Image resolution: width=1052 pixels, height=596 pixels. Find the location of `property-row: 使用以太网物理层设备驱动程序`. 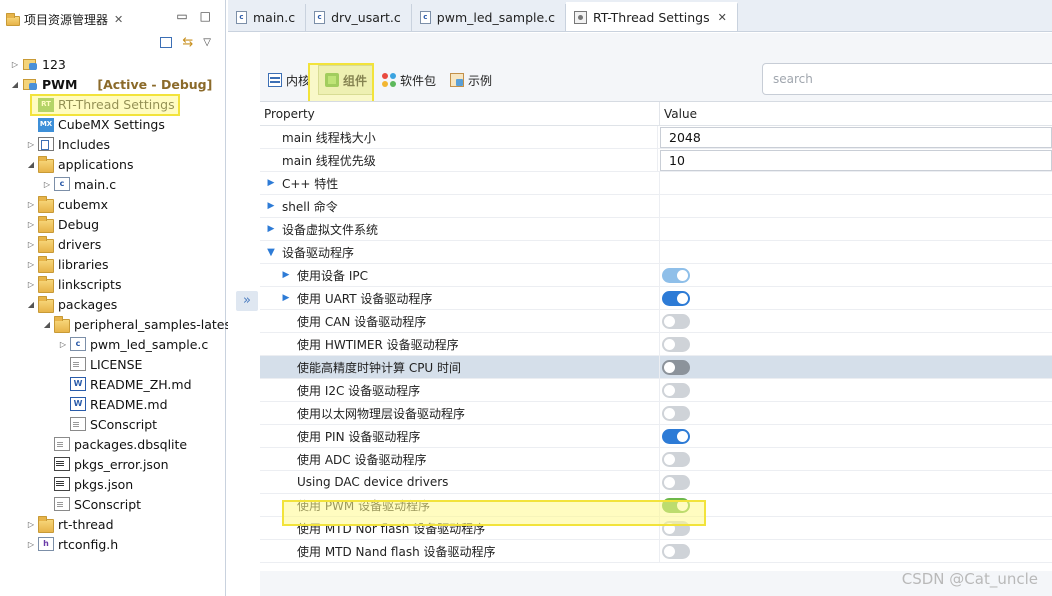

property-row: 使用以太网物理层设备驱动程序 is located at coordinates (656, 413).